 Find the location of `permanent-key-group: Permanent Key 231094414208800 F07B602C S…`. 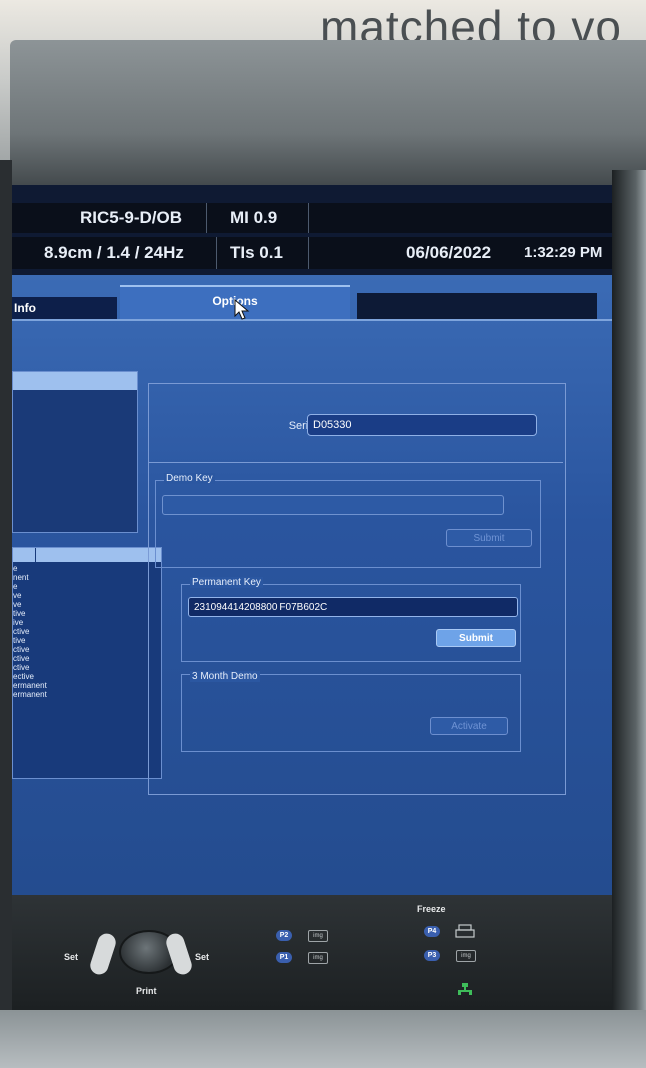

permanent-key-group: Permanent Key 231094414208800 F07B602C S… is located at coordinates (351, 619).